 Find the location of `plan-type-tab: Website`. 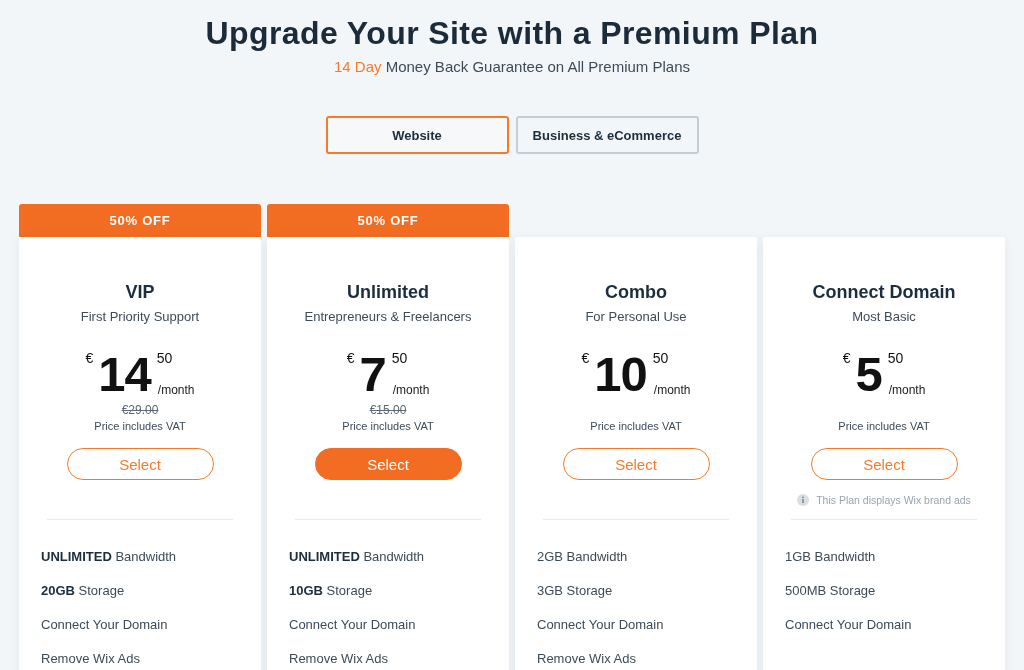

plan-type-tab: Website is located at coordinates (417, 135).